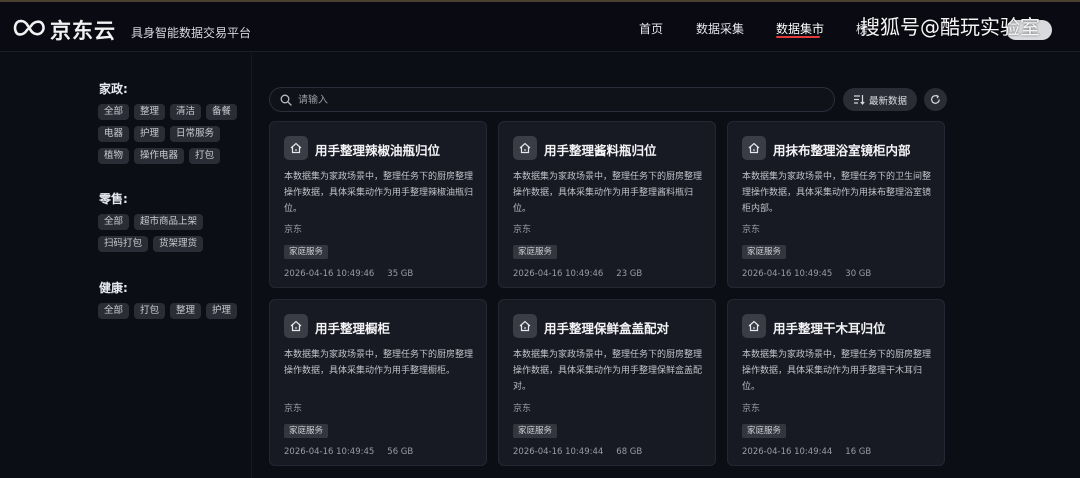  What do you see at coordinates (540, 26) in the screenshot?
I see `top-nav-bar: 京东云 具身智能数据交易平台 首页 数据采集 数据集市 榜 搜狐号@酷玩实验室` at bounding box center [540, 26].